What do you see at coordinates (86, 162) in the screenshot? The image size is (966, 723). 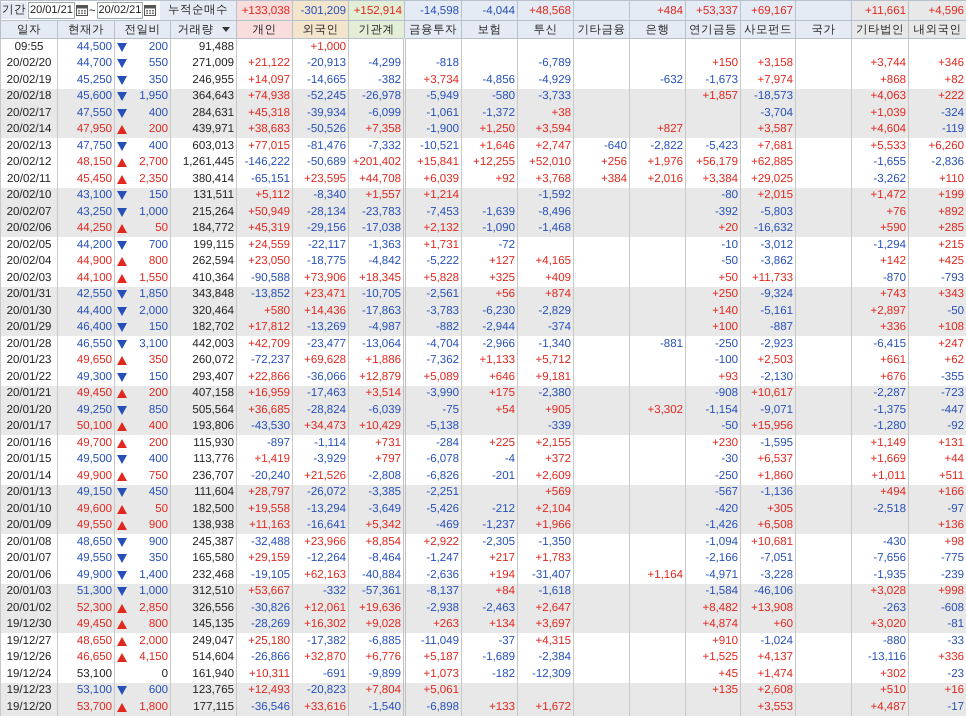 I see `table-cell: 48,150` at bounding box center [86, 162].